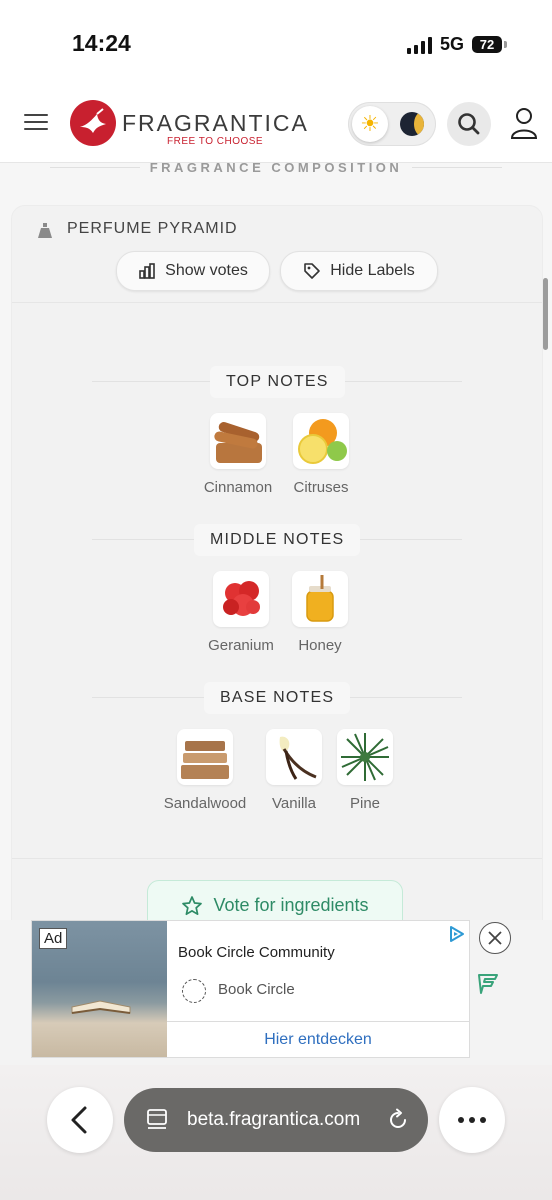  What do you see at coordinates (370, 124) in the screenshot?
I see `sun-icon: ☀` at bounding box center [370, 124].